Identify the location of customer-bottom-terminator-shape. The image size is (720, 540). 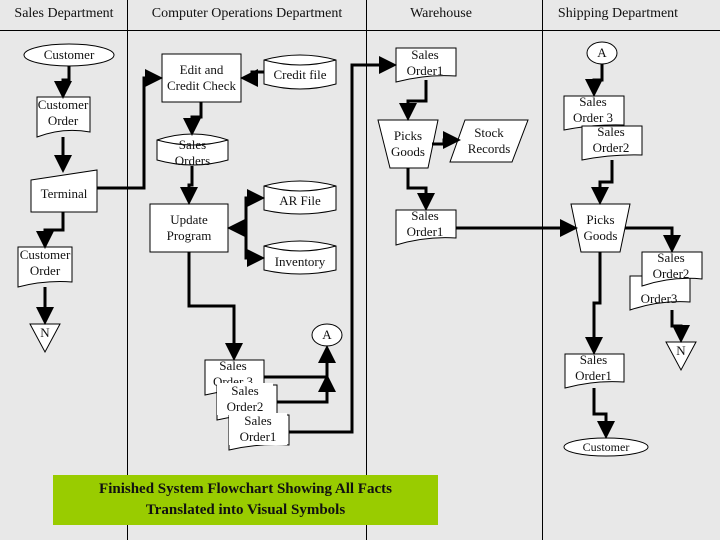
(606, 447).